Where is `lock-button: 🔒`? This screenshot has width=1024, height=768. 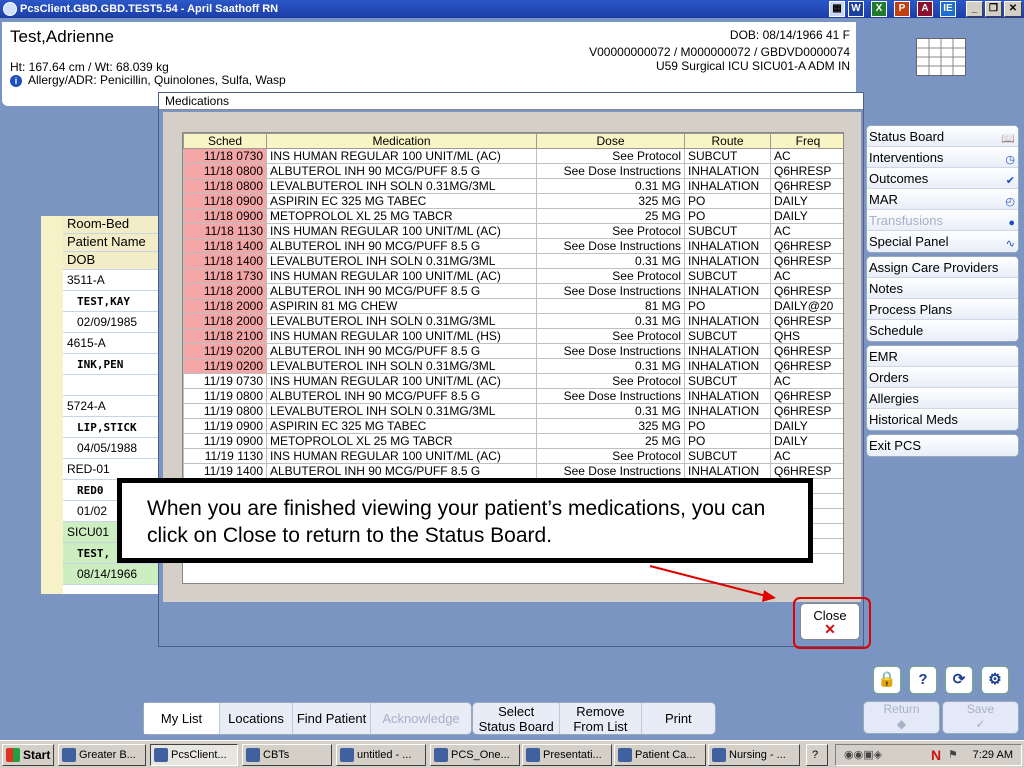
lock-button: 🔒 is located at coordinates (887, 680).